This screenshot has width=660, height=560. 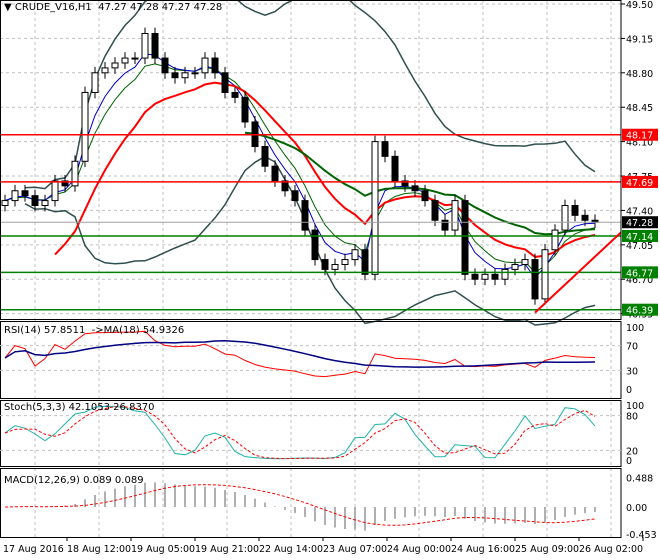 I want to click on symbol-header: ▼ CRUDE_V16,H1 47.27 47.28 47.27 47.28, so click(x=113, y=7).